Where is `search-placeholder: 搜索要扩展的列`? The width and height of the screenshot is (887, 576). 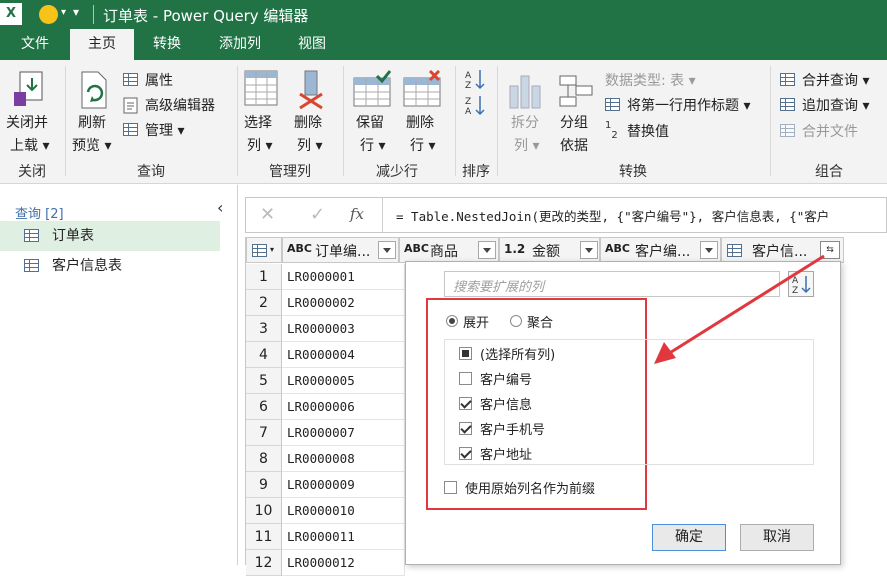 search-placeholder: 搜索要扩展的列 is located at coordinates (499, 287).